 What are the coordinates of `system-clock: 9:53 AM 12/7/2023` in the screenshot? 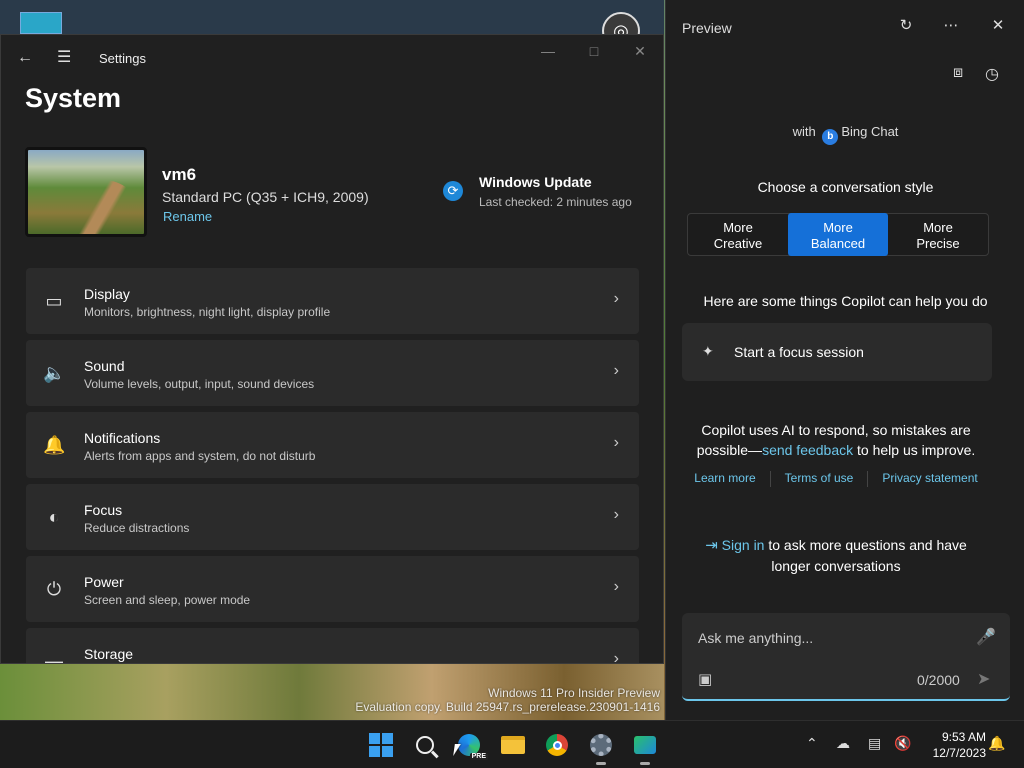 It's located at (954, 745).